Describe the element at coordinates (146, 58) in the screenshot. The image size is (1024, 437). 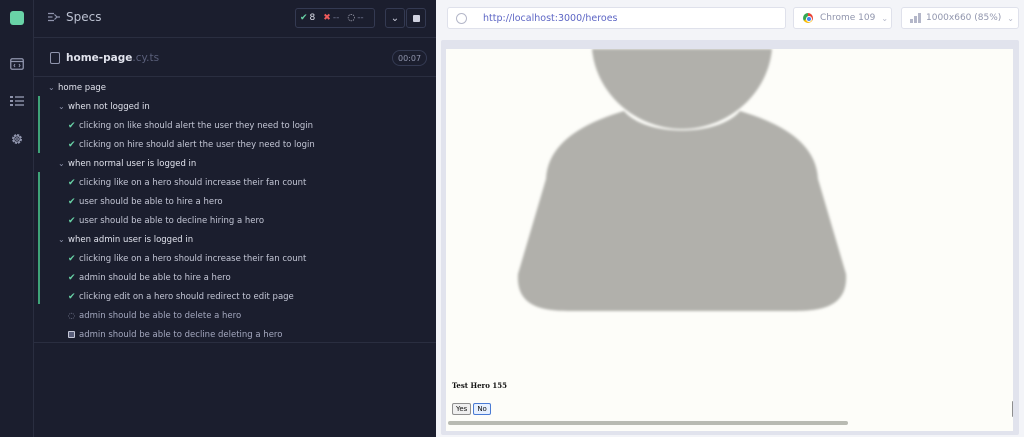
I see `spec-ext: .cy.ts` at that location.